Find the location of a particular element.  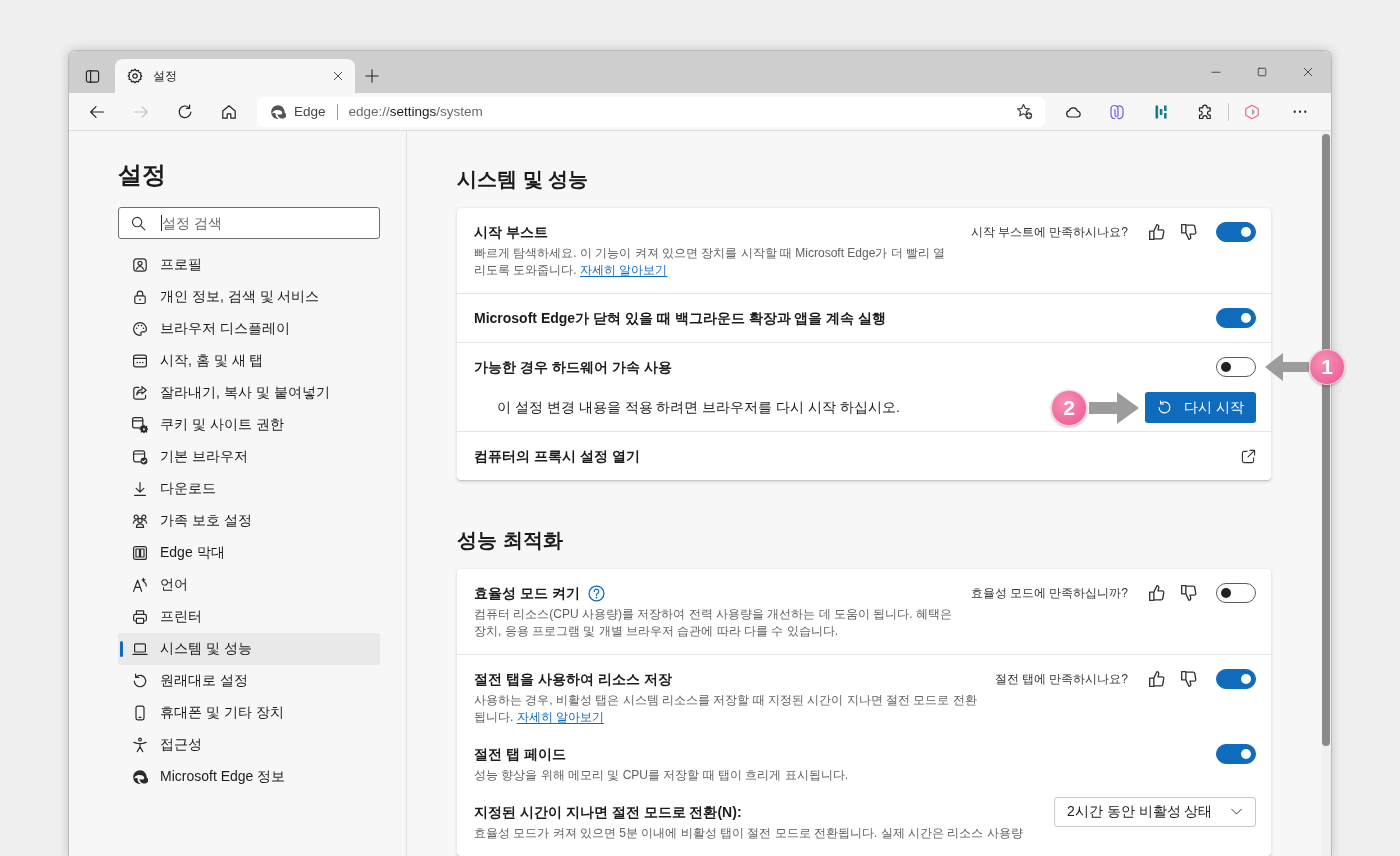

more-icon is located at coordinates (1300, 111).